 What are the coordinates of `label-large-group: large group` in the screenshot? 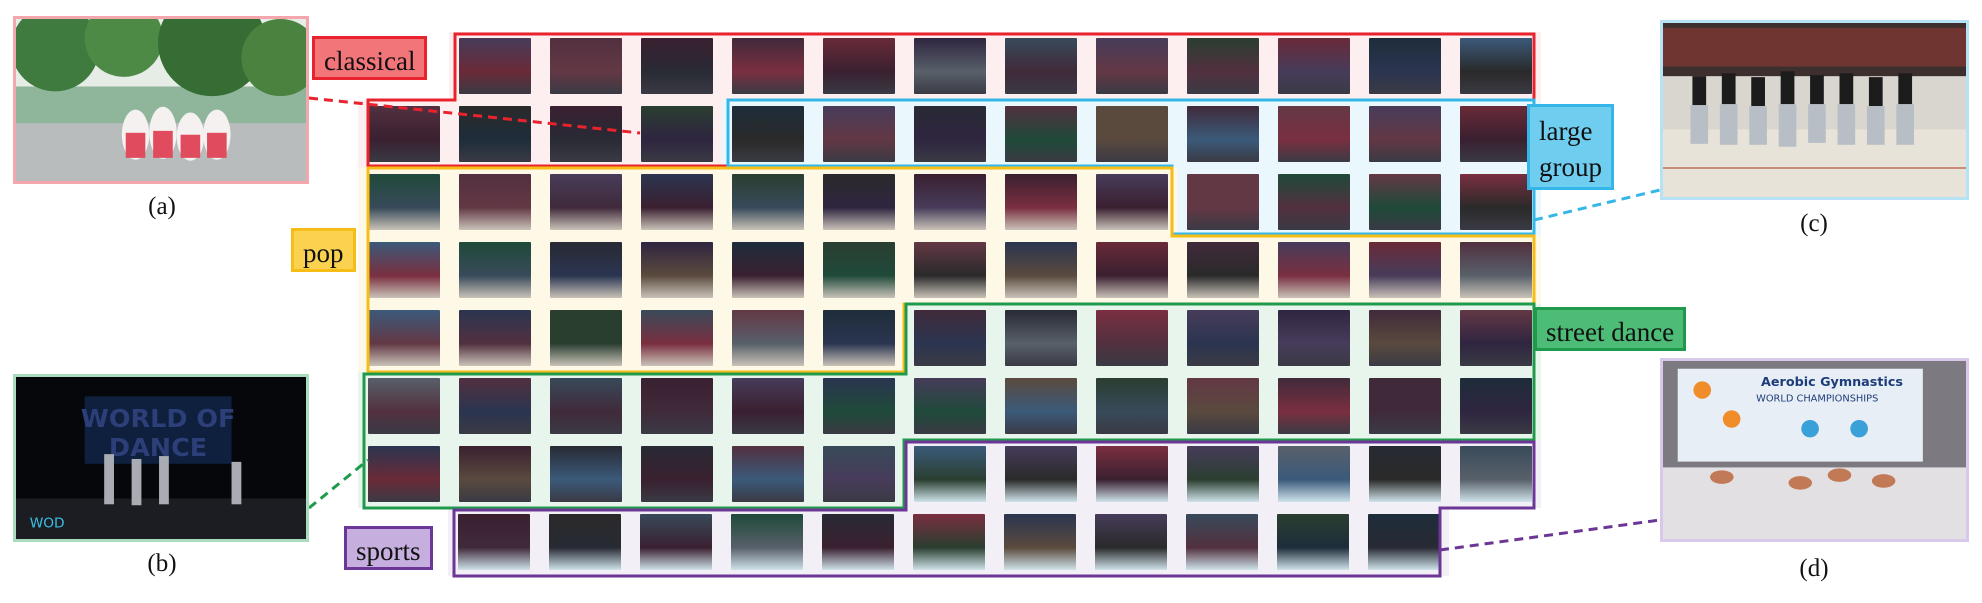 It's located at (1570, 147).